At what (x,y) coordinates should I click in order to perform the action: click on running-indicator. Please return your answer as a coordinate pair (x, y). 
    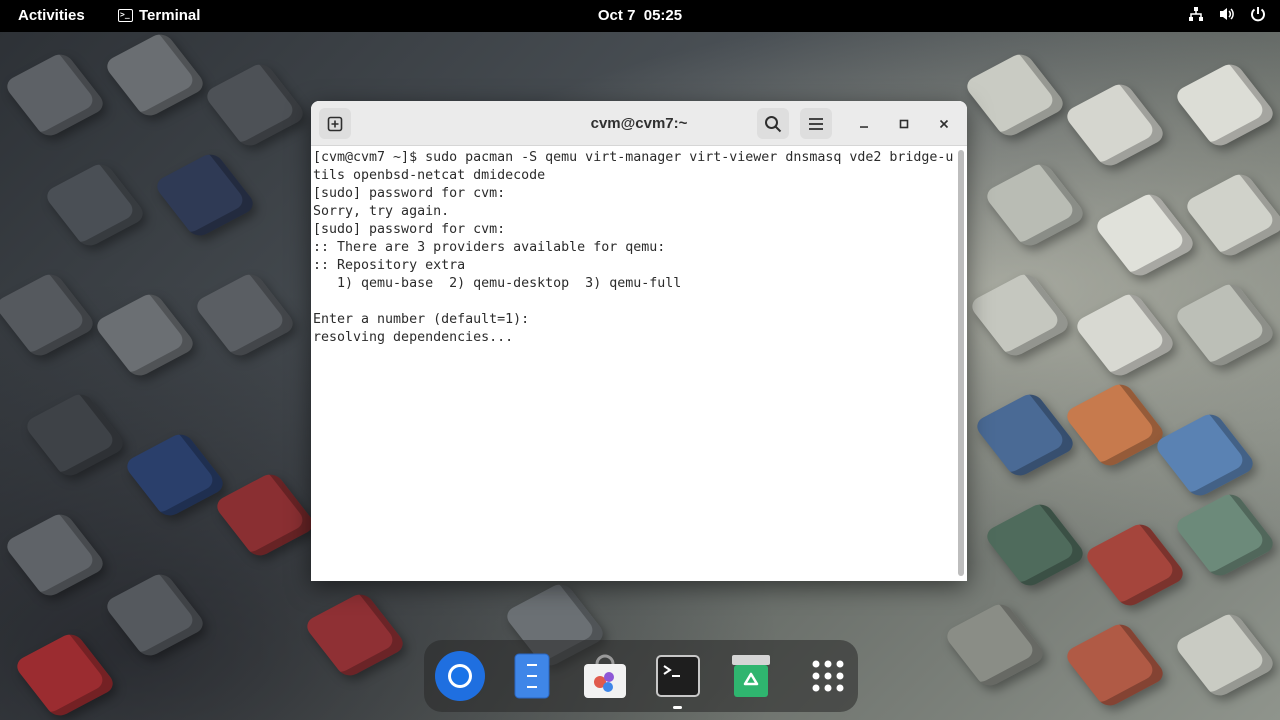
    Looking at the image, I should click on (677, 707).